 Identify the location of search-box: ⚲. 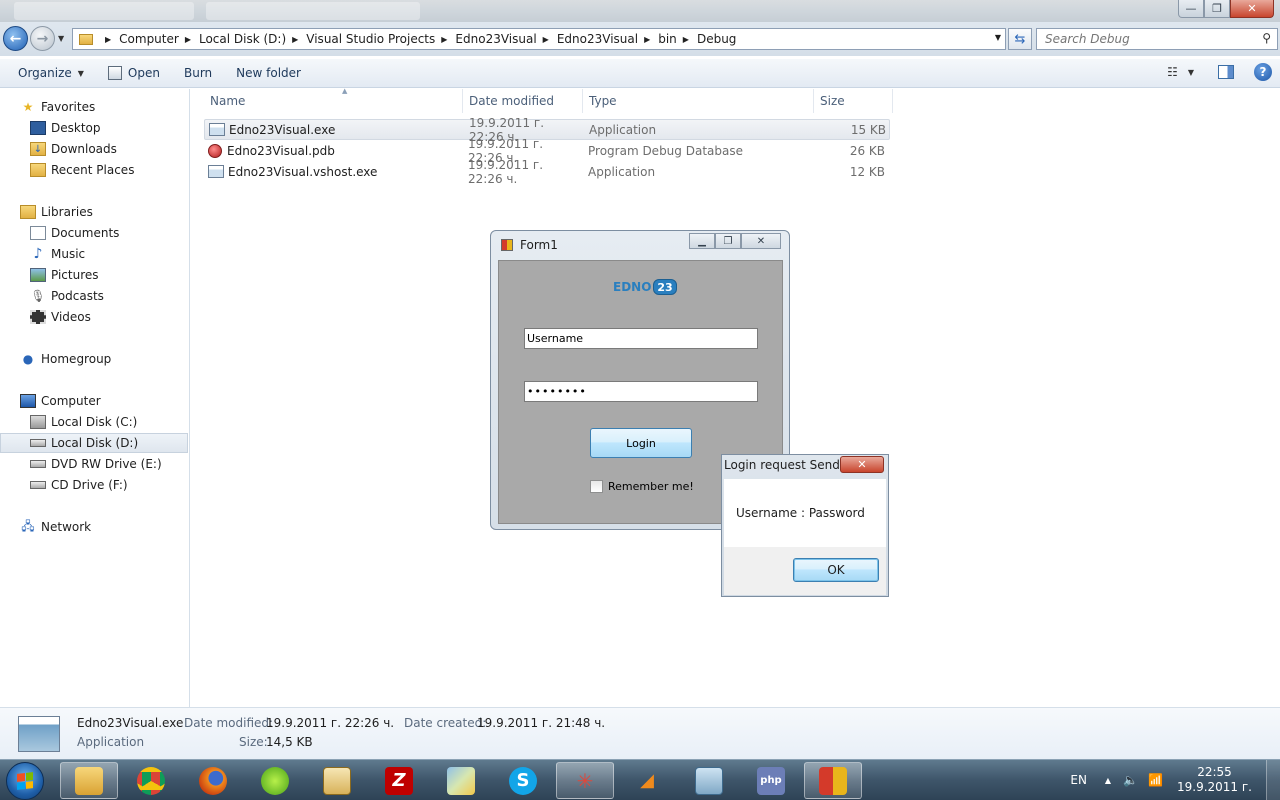
(1157, 39).